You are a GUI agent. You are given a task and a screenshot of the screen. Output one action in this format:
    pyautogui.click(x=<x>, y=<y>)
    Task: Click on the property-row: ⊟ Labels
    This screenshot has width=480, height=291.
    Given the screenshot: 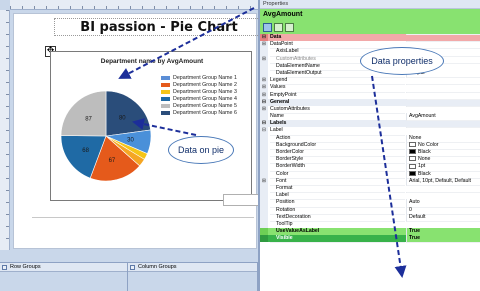 What is the action you would take?
    pyautogui.click(x=370, y=124)
    